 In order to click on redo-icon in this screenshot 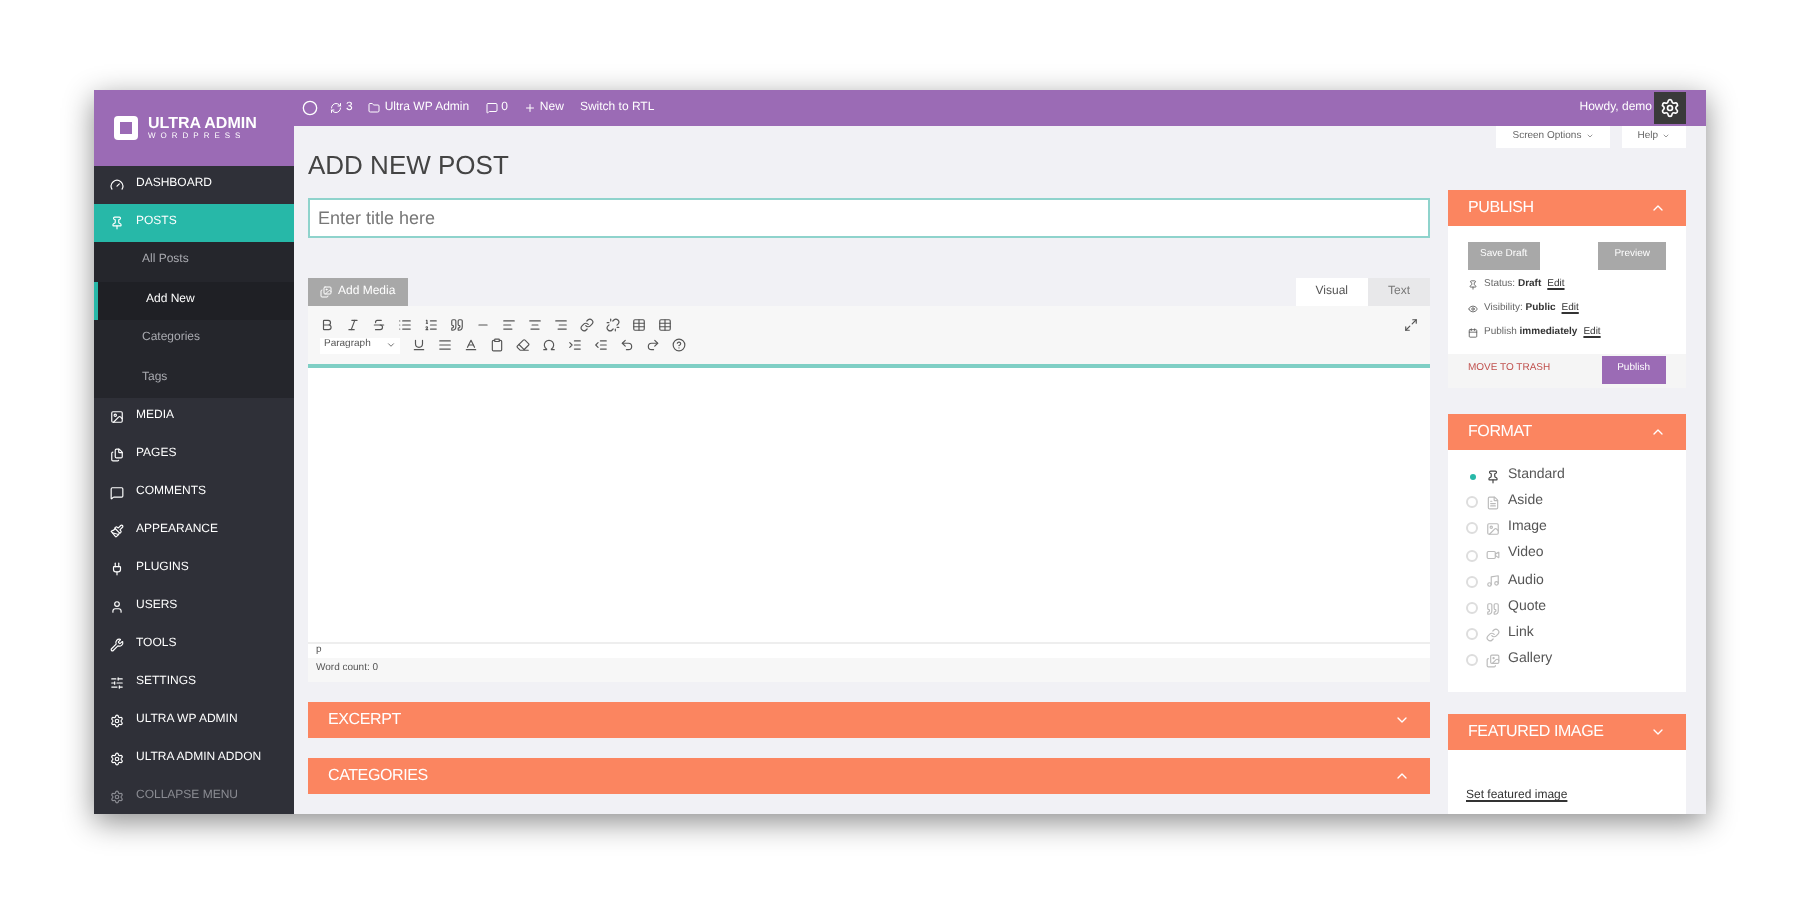, I will do `click(653, 345)`.